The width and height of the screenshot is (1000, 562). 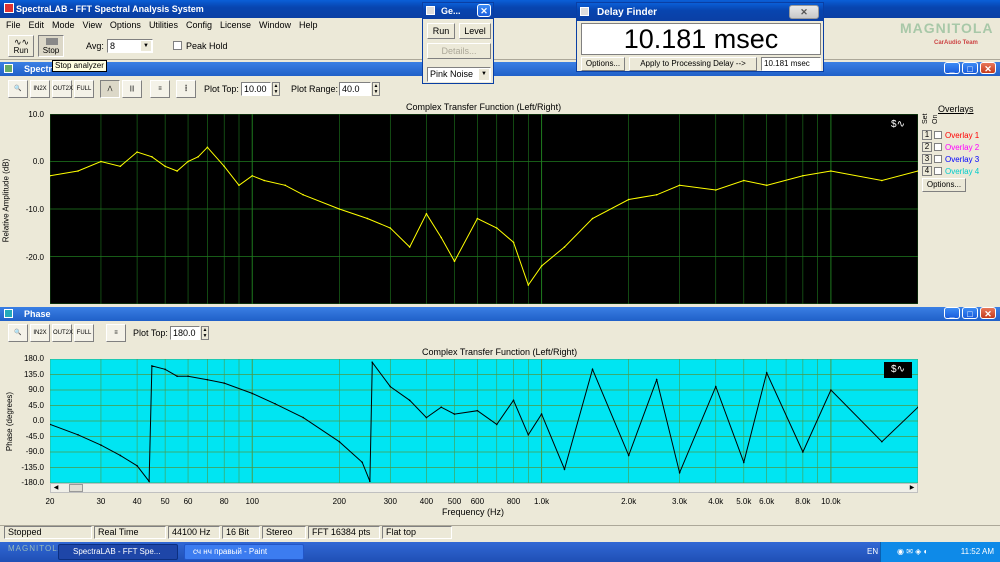 I want to click on language-indicator: EN, so click(x=872, y=551).